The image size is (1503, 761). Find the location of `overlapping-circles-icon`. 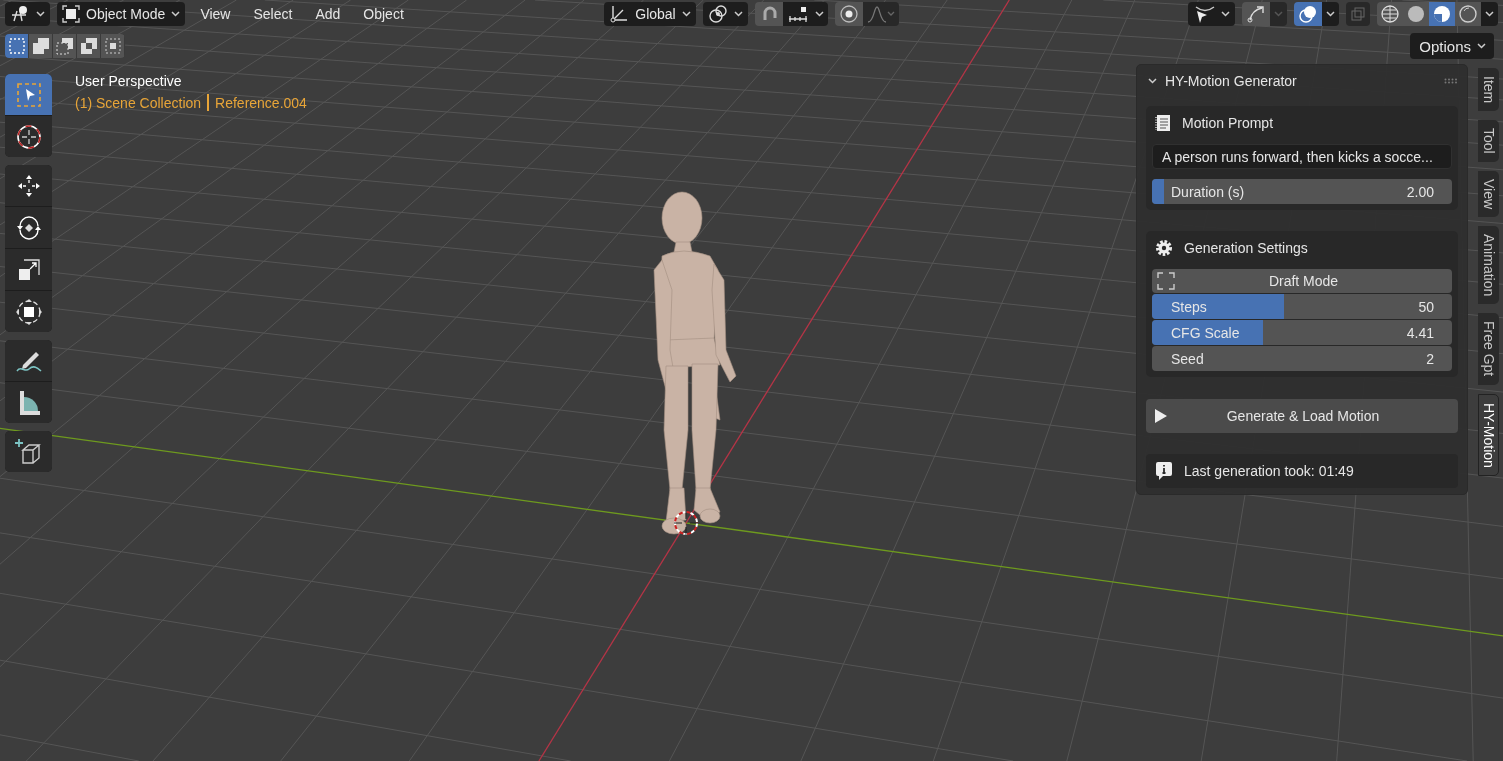

overlapping-circles-icon is located at coordinates (1308, 14).